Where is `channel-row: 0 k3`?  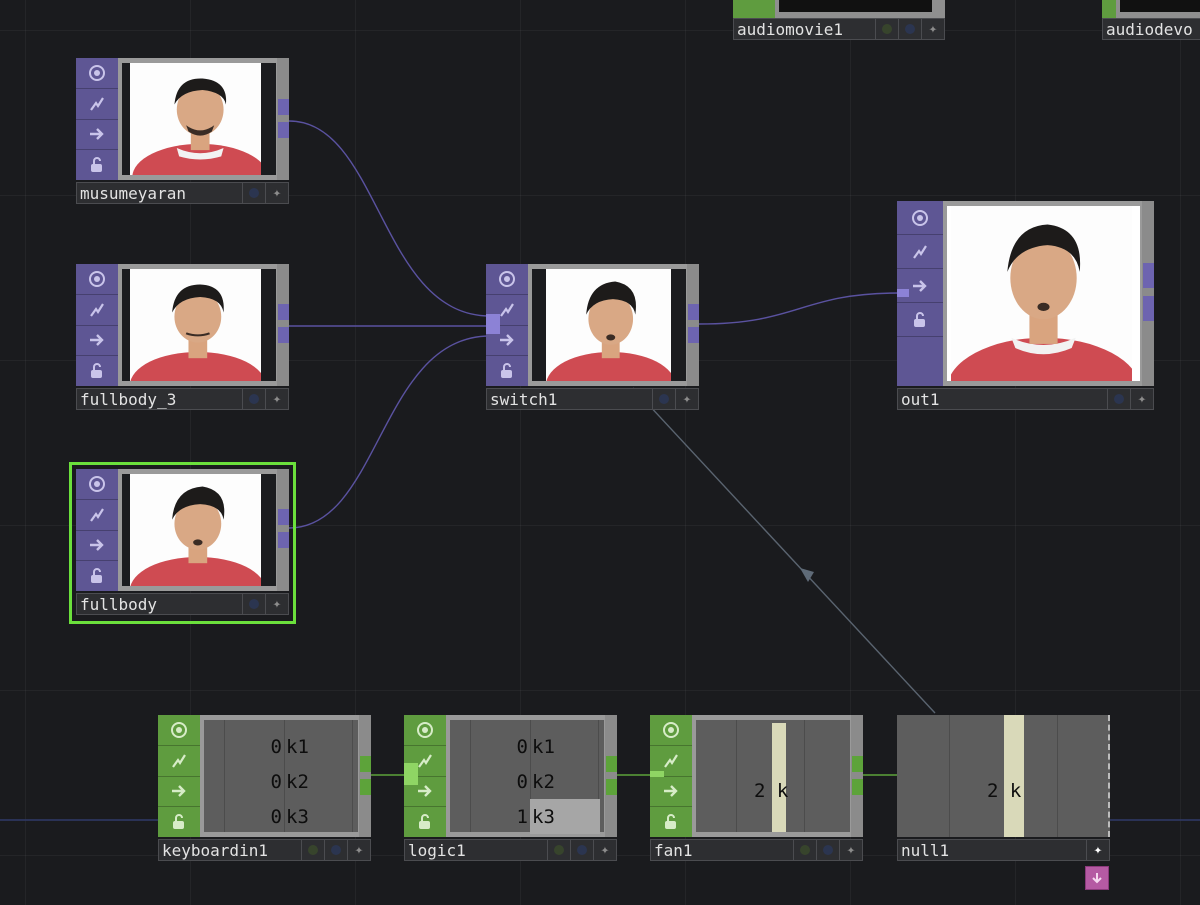 channel-row: 0 k3 is located at coordinates (281, 816).